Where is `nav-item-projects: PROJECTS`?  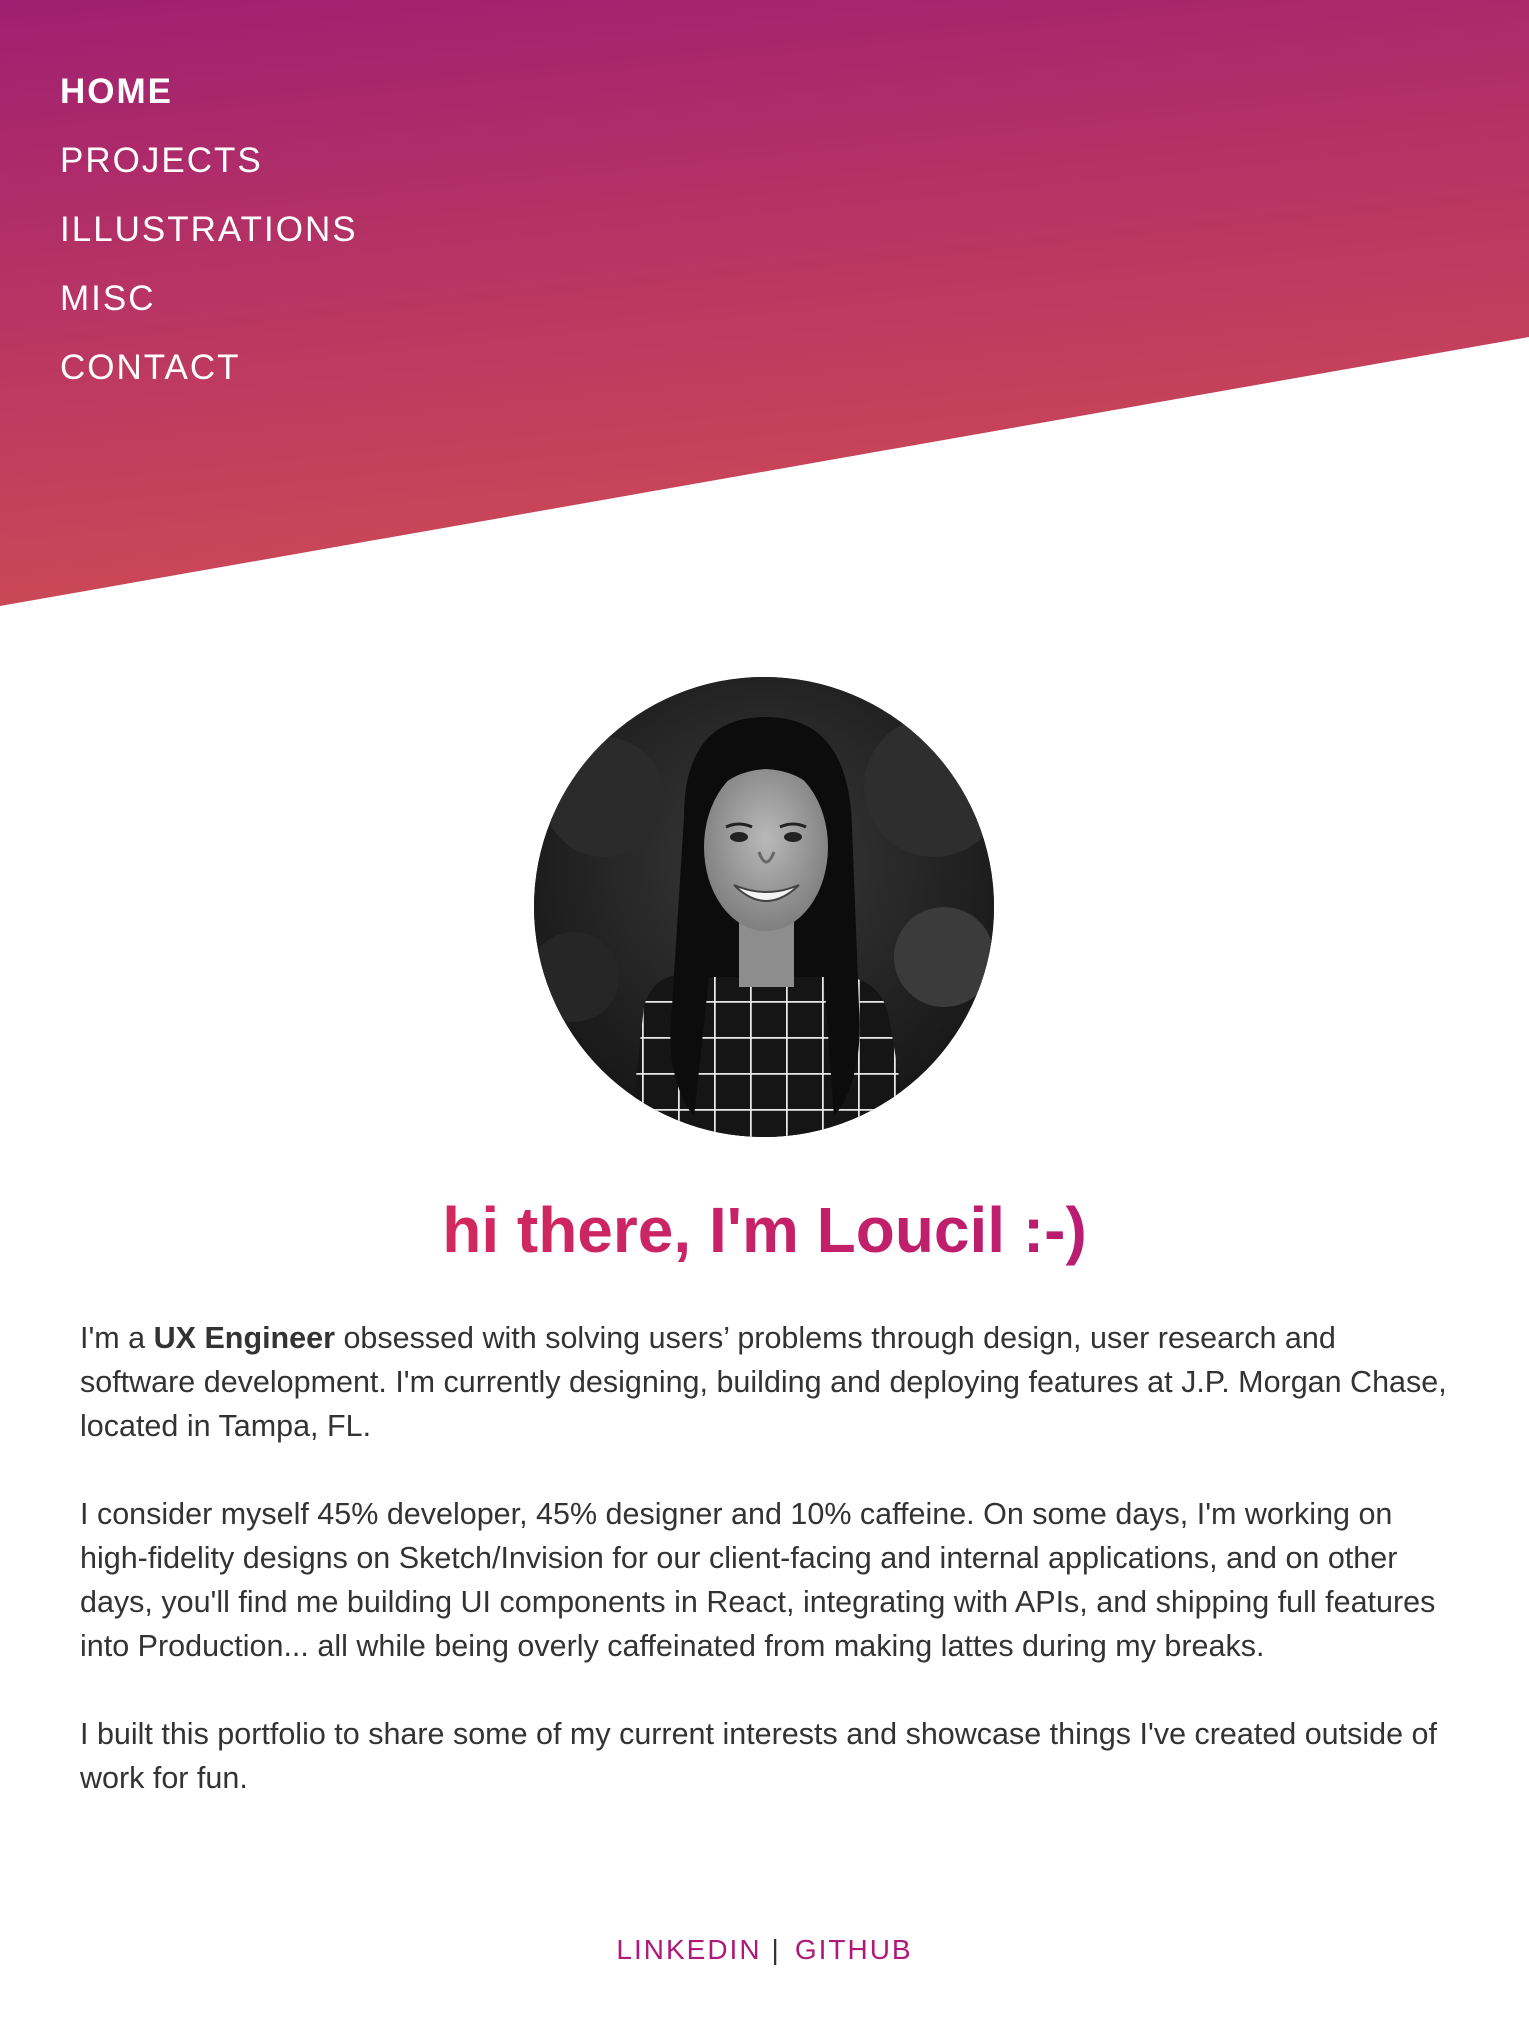
nav-item-projects: PROJECTS is located at coordinates (209, 171).